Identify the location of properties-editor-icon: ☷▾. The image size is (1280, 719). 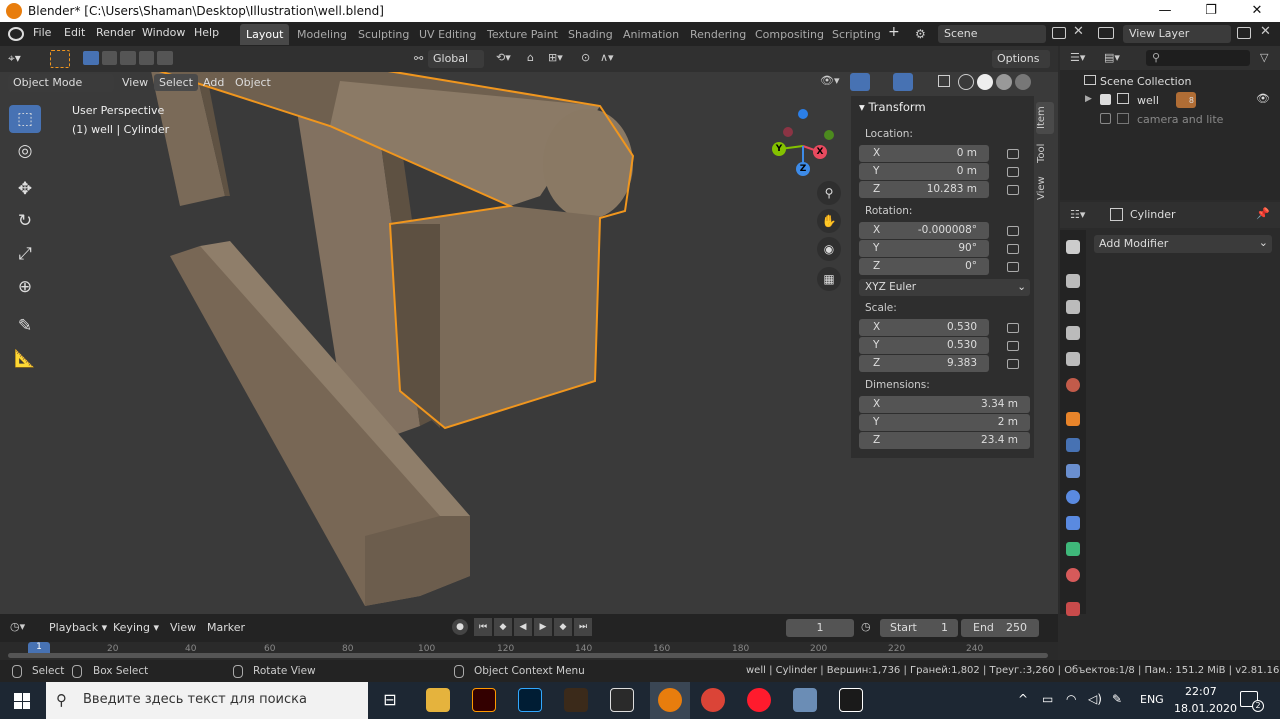
(1077, 214).